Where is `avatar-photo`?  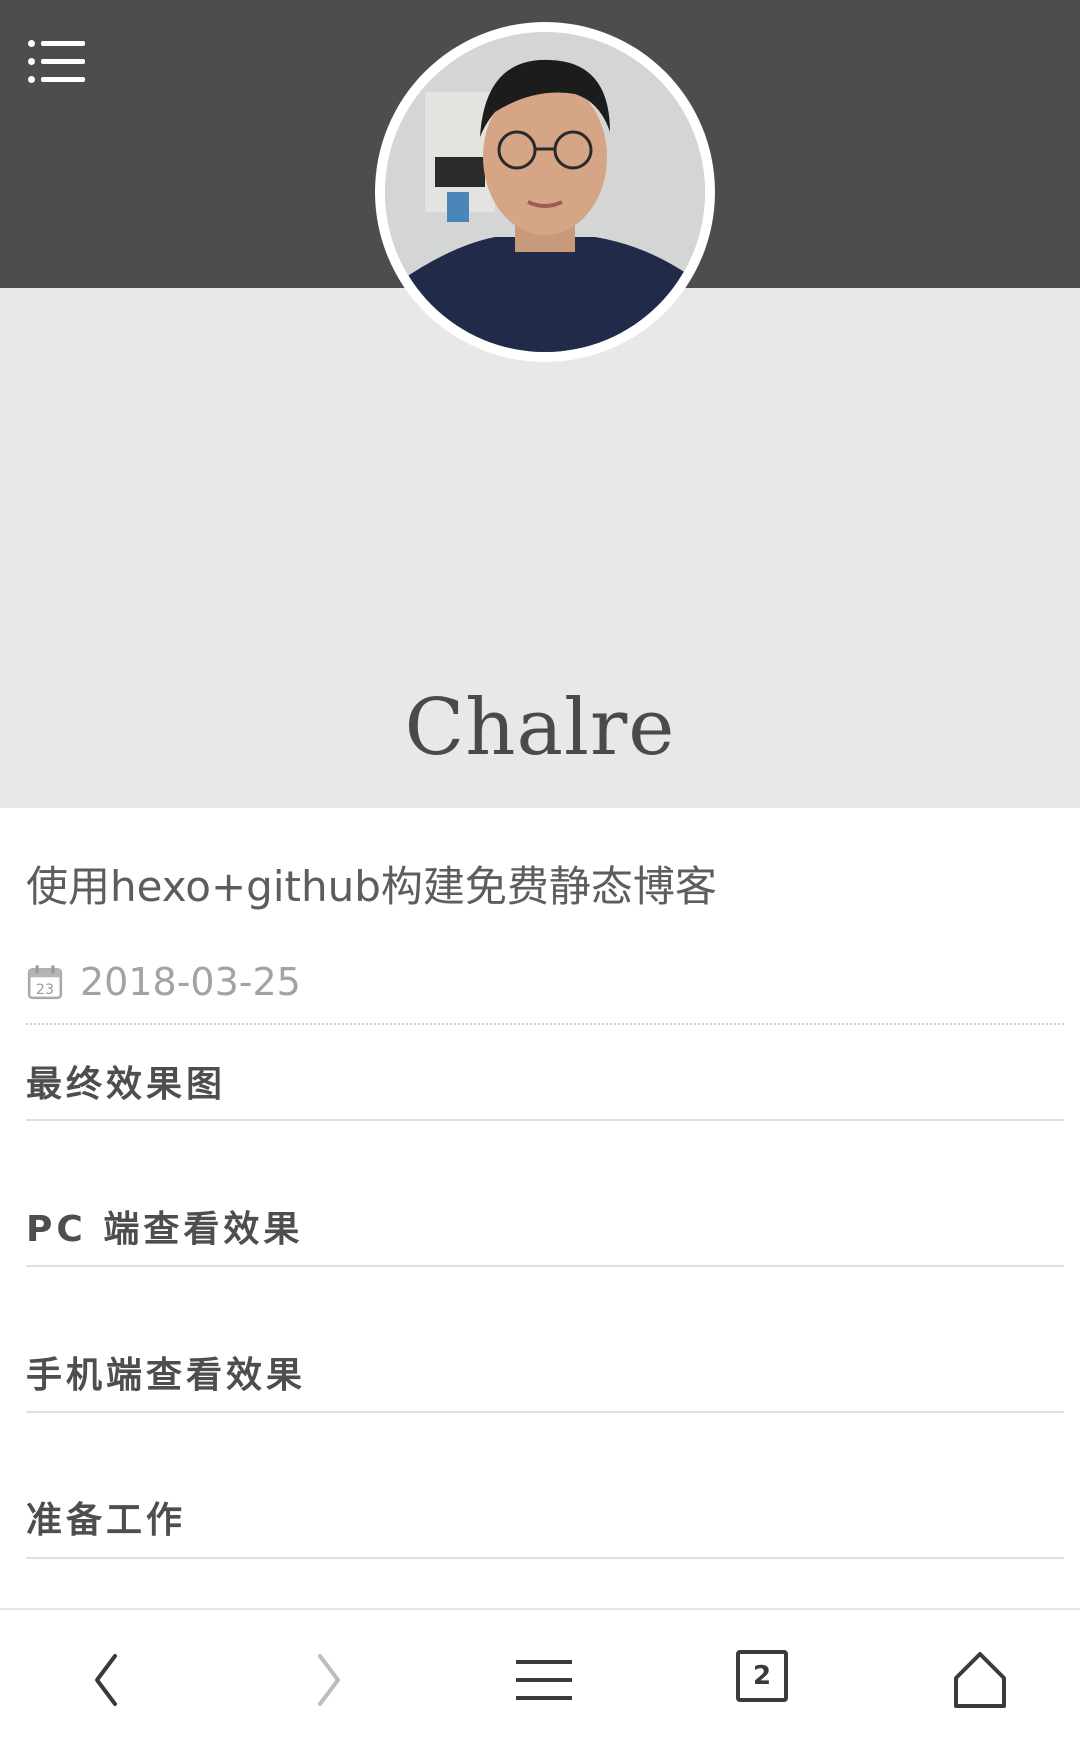
avatar-photo is located at coordinates (545, 192).